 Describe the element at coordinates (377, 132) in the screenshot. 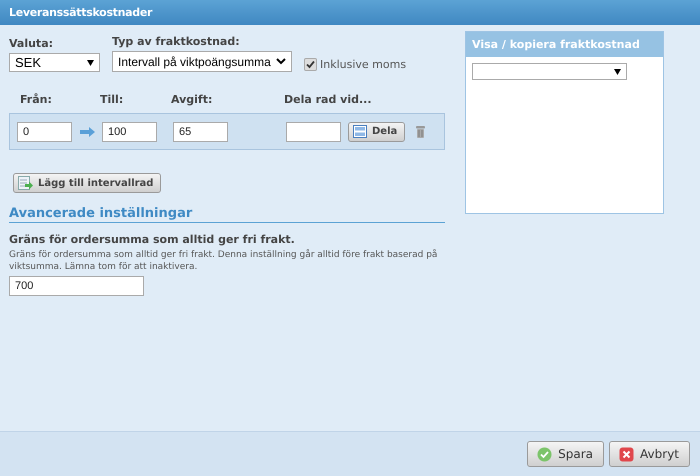

I see `split-button: Dela` at that location.